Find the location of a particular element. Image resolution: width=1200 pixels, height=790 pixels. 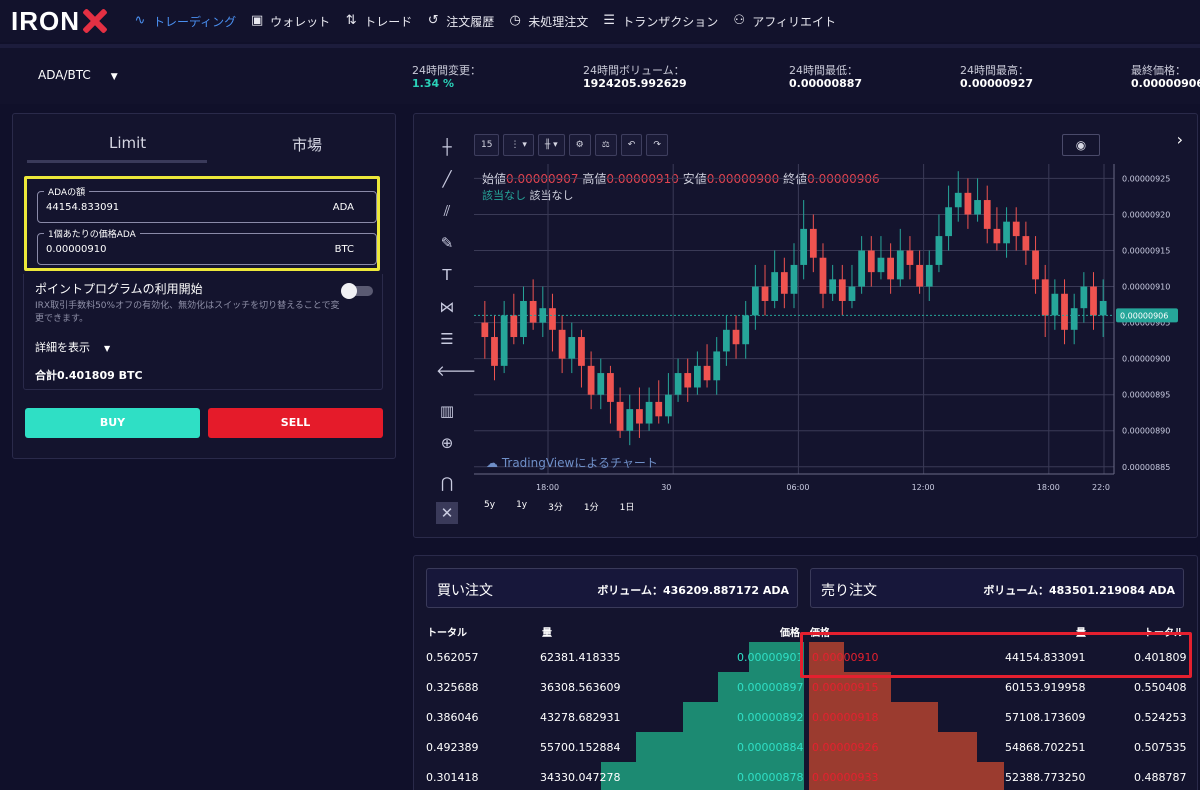

pair-label: ADA/BTC is located at coordinates (64, 75).